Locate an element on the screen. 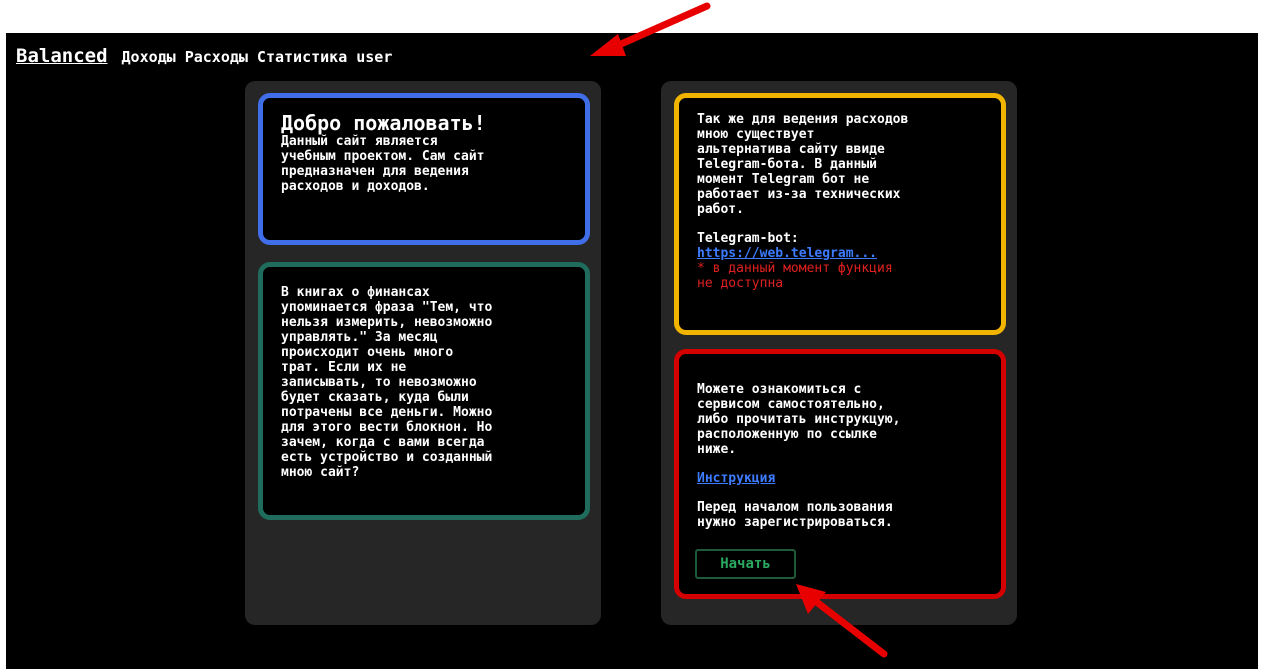  instruction-link: Инструкция is located at coordinates (840, 478).